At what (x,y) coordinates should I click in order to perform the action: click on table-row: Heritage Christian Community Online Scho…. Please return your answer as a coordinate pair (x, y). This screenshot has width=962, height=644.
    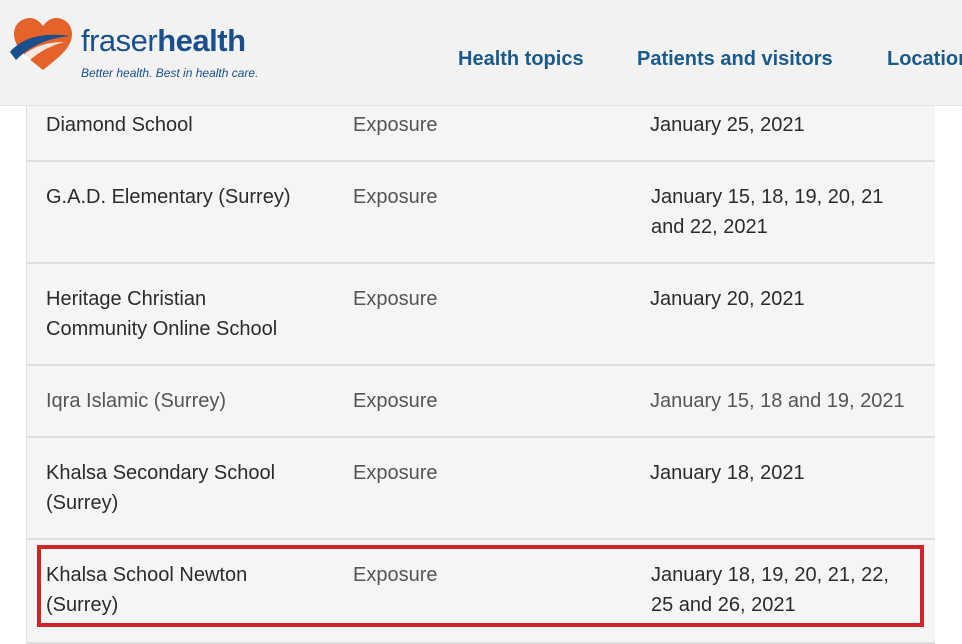
    Looking at the image, I should click on (481, 315).